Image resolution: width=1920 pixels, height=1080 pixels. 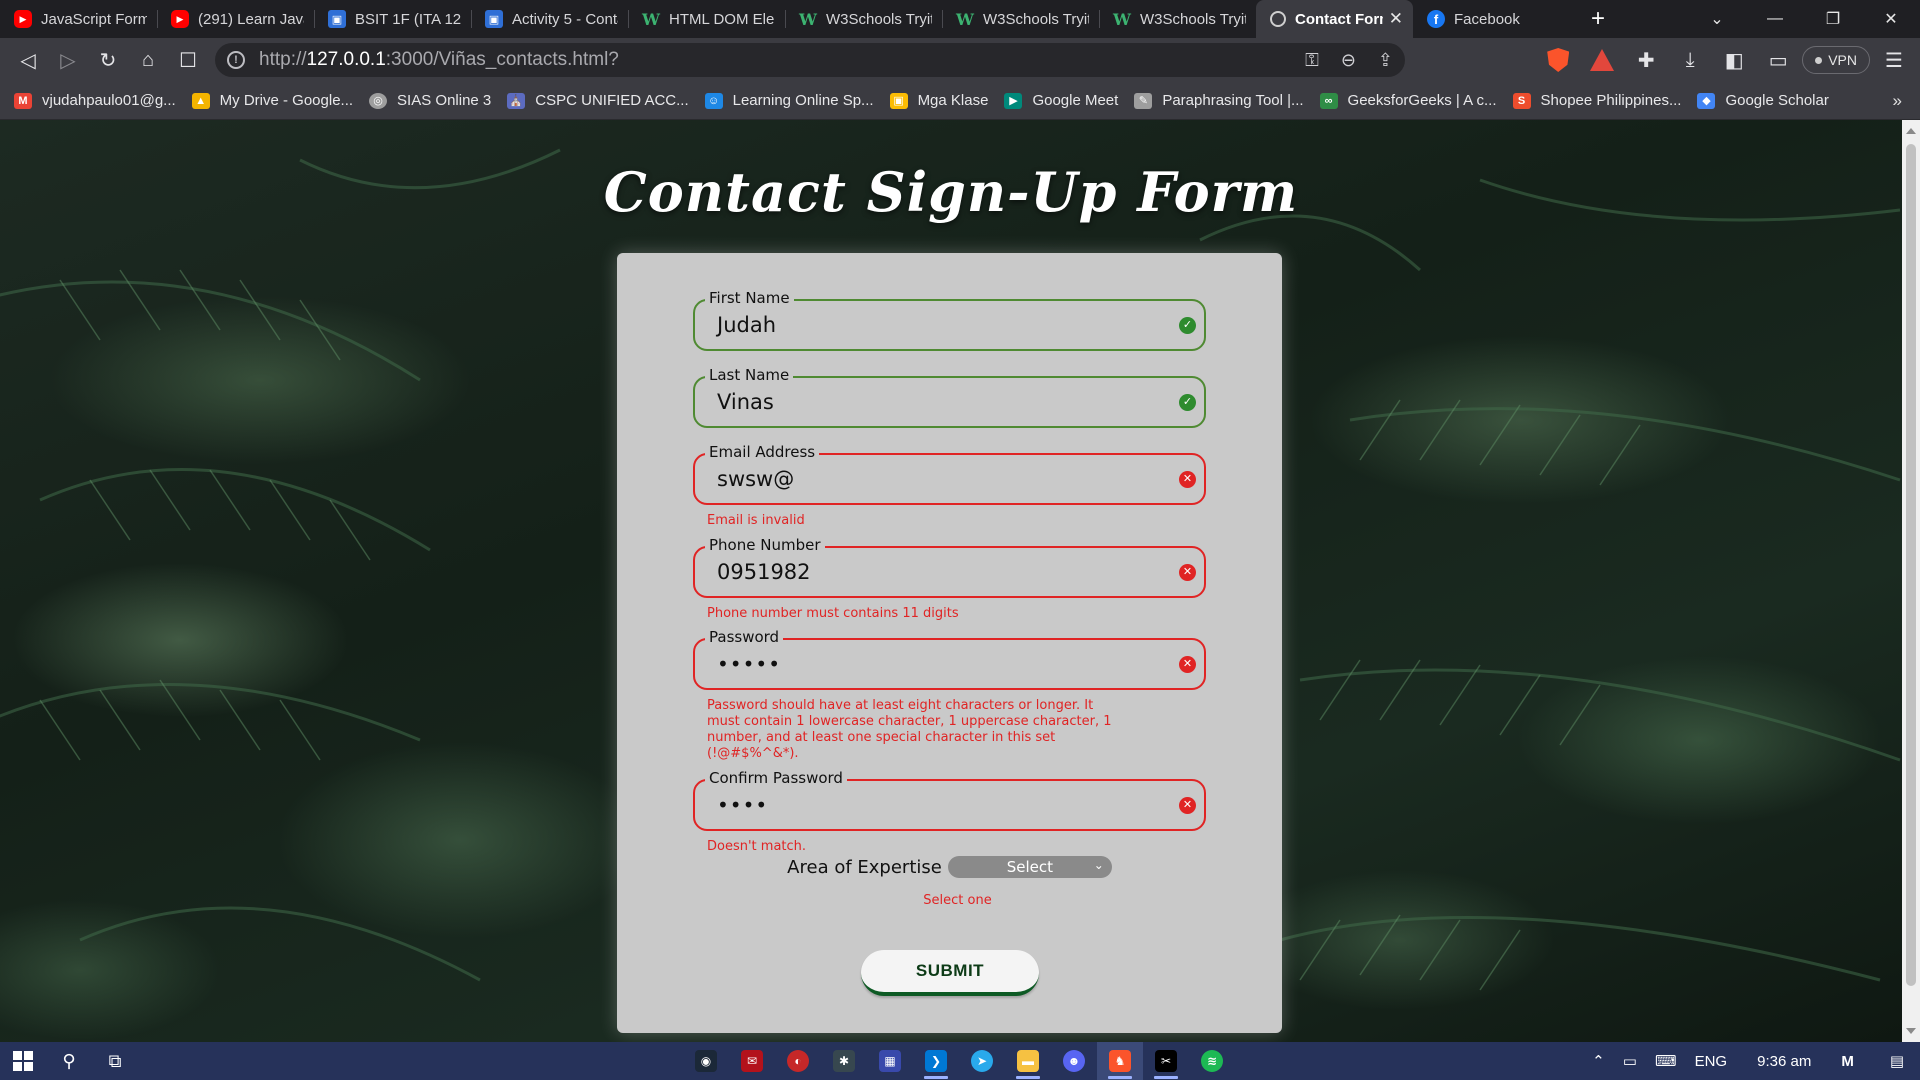 What do you see at coordinates (1836, 60) in the screenshot?
I see `vpn-button: VPN` at bounding box center [1836, 60].